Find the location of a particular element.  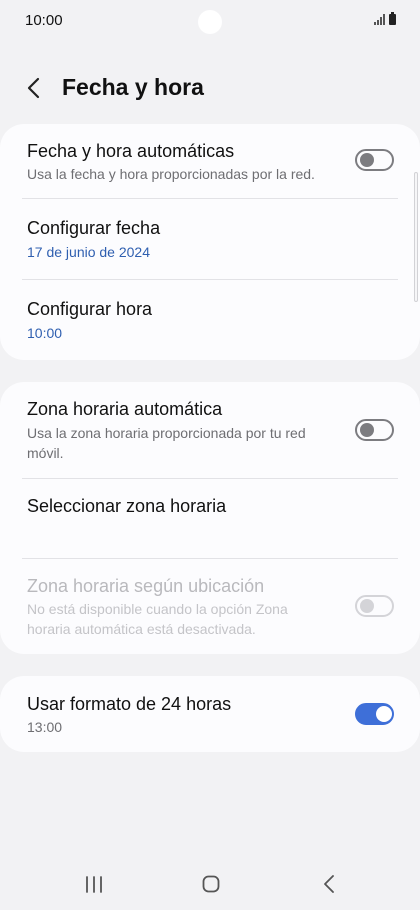

front-camera-cutout is located at coordinates (210, 22).